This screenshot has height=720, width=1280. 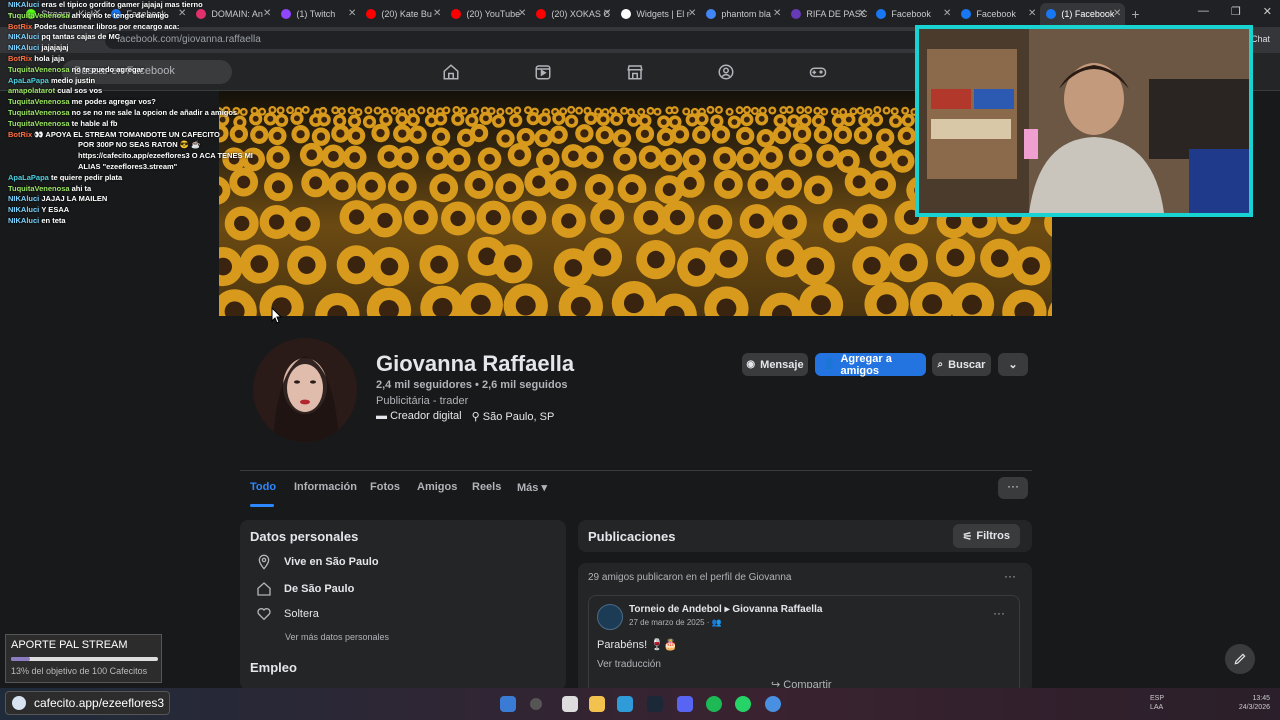 I want to click on browser-tab: (20) YouTube ✕, so click(x=487, y=14).